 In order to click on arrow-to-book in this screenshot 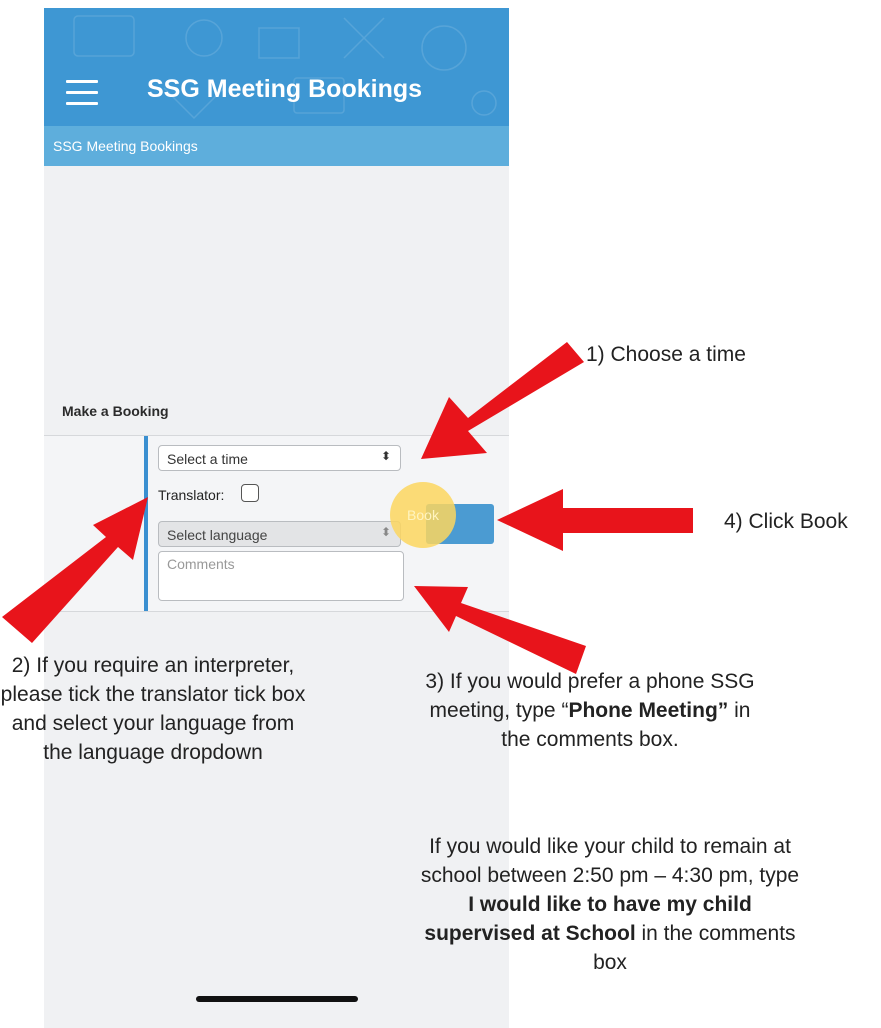, I will do `click(595, 520)`.